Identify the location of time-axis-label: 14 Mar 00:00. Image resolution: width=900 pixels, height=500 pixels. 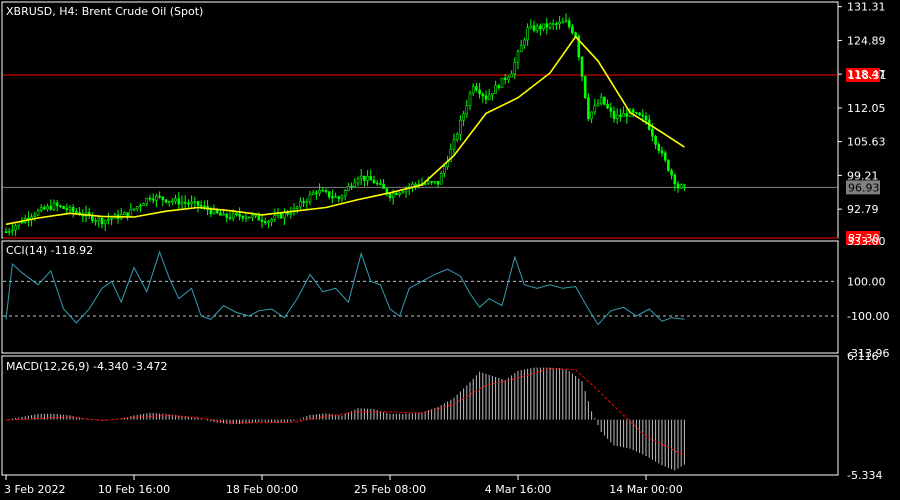
(645, 489).